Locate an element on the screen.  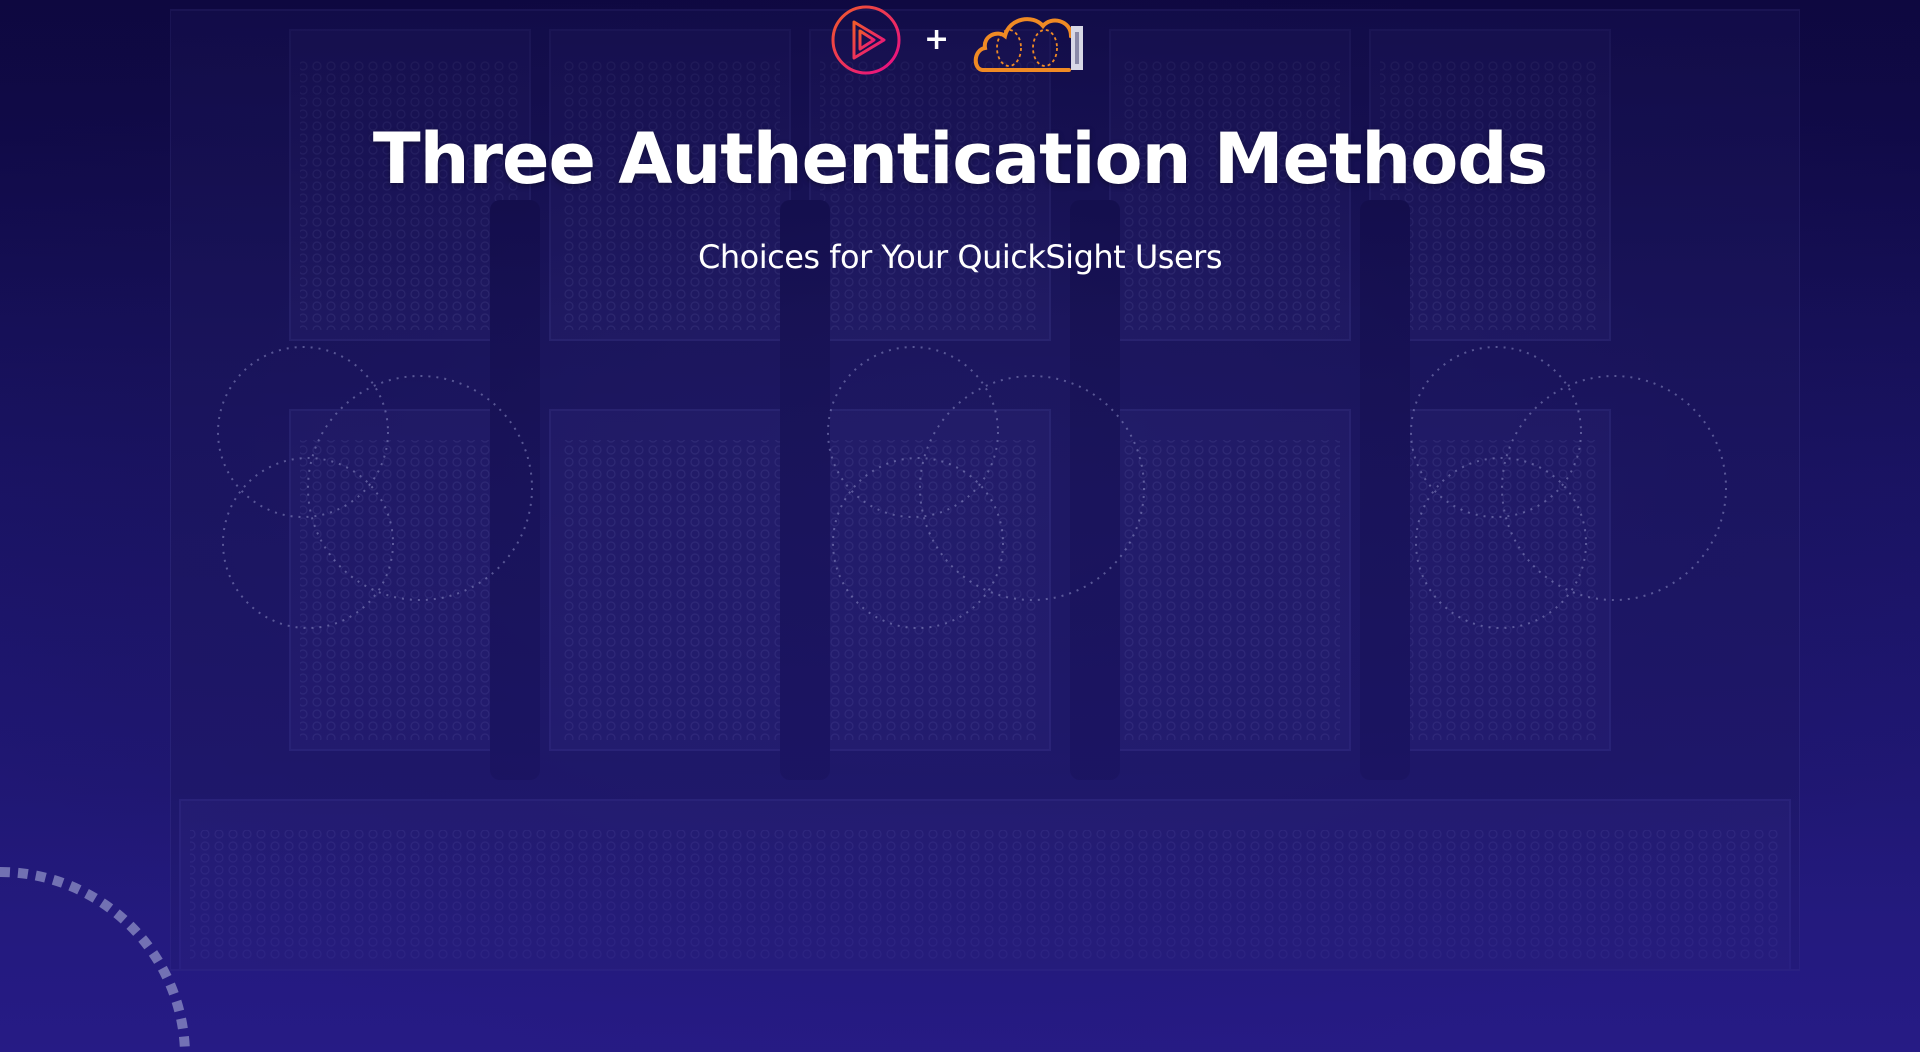
aws-quicksight-cloud-icon is located at coordinates (1028, 44).